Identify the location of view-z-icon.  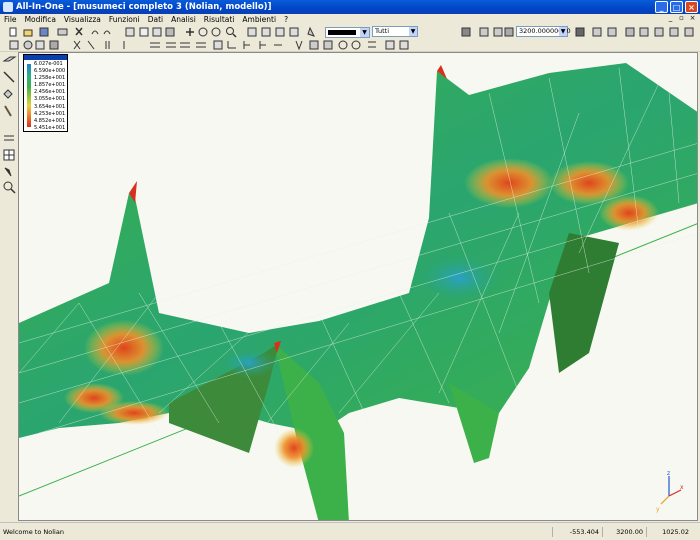
(294, 32).